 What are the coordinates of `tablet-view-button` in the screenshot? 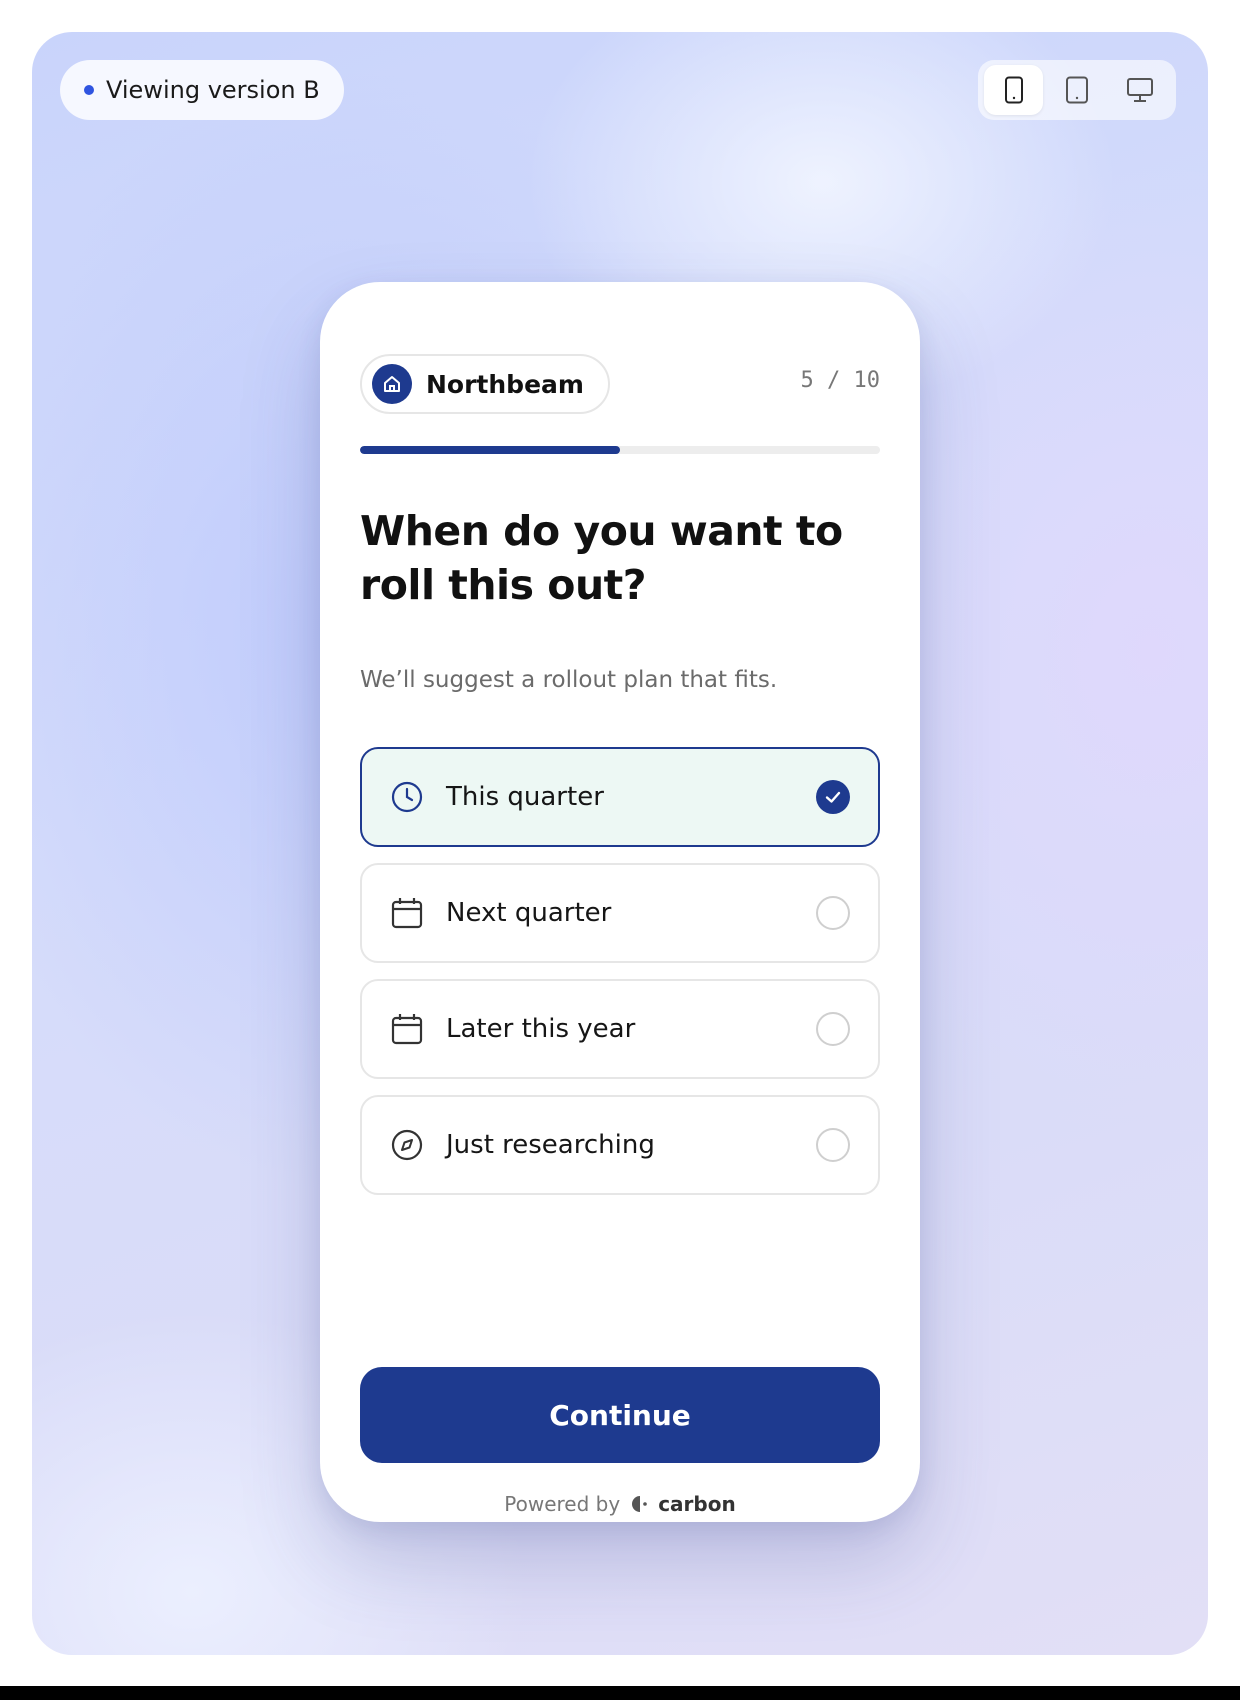 It's located at (1076, 90).